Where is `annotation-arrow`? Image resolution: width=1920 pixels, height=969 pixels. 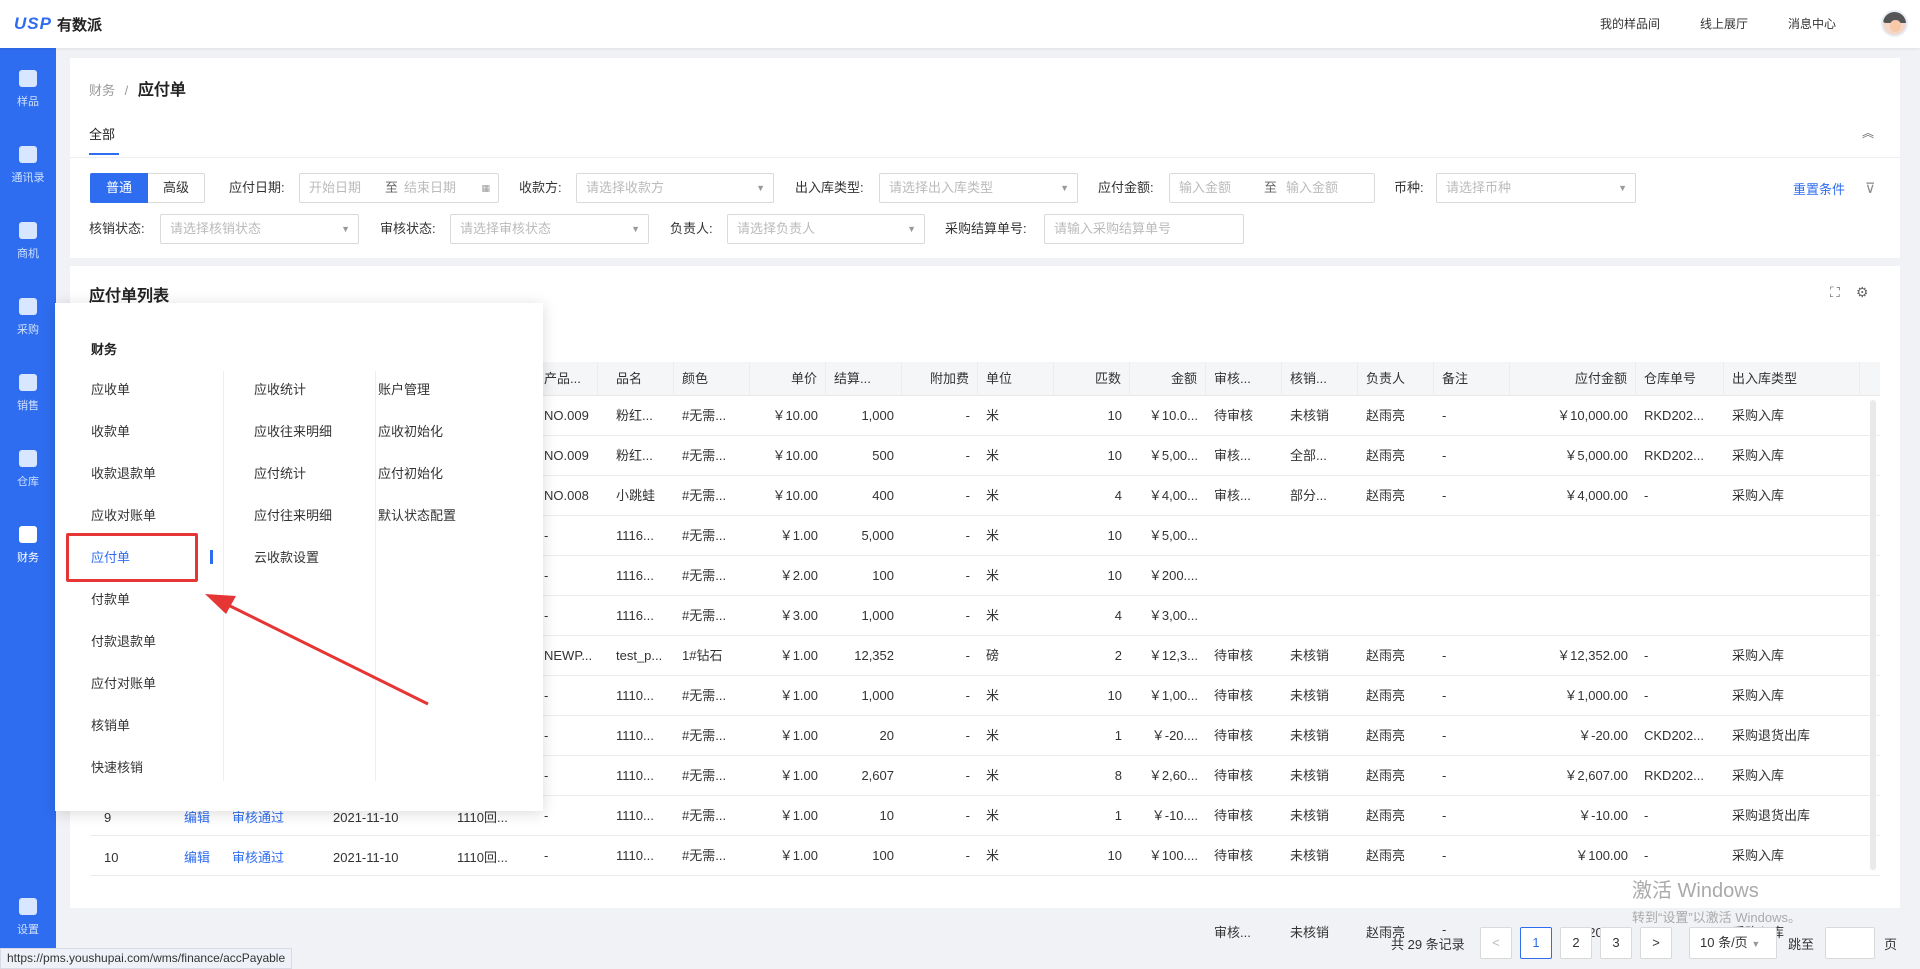 annotation-arrow is located at coordinates (317, 650).